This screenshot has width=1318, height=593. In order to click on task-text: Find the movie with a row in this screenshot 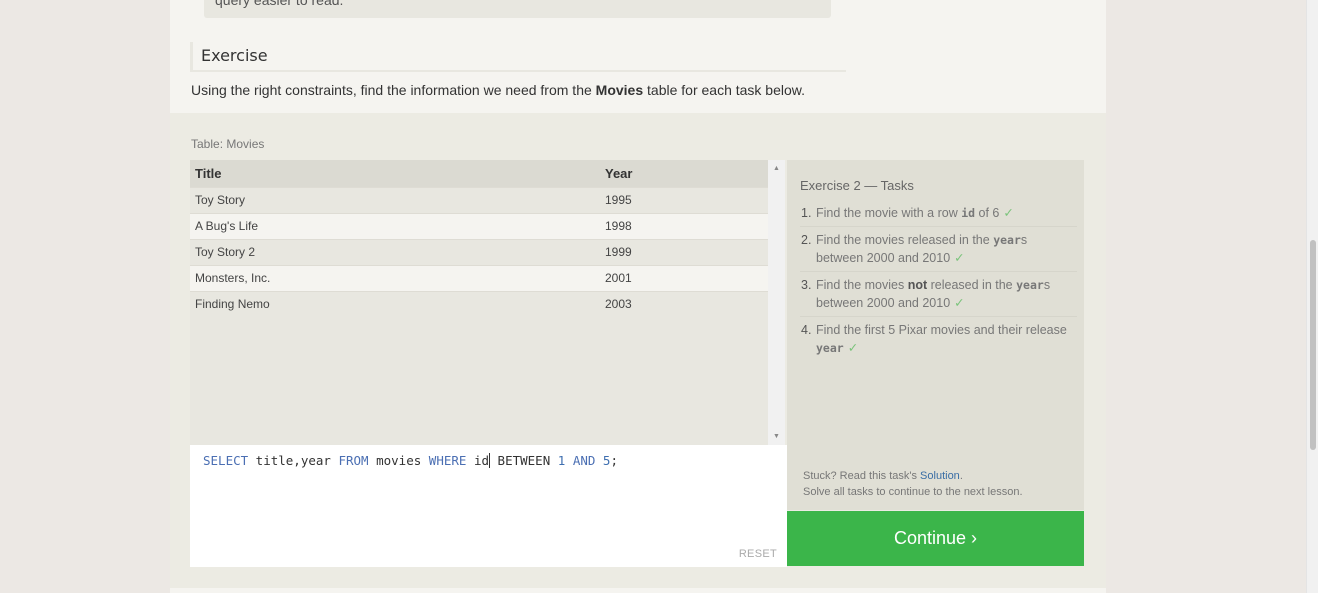, I will do `click(889, 213)`.